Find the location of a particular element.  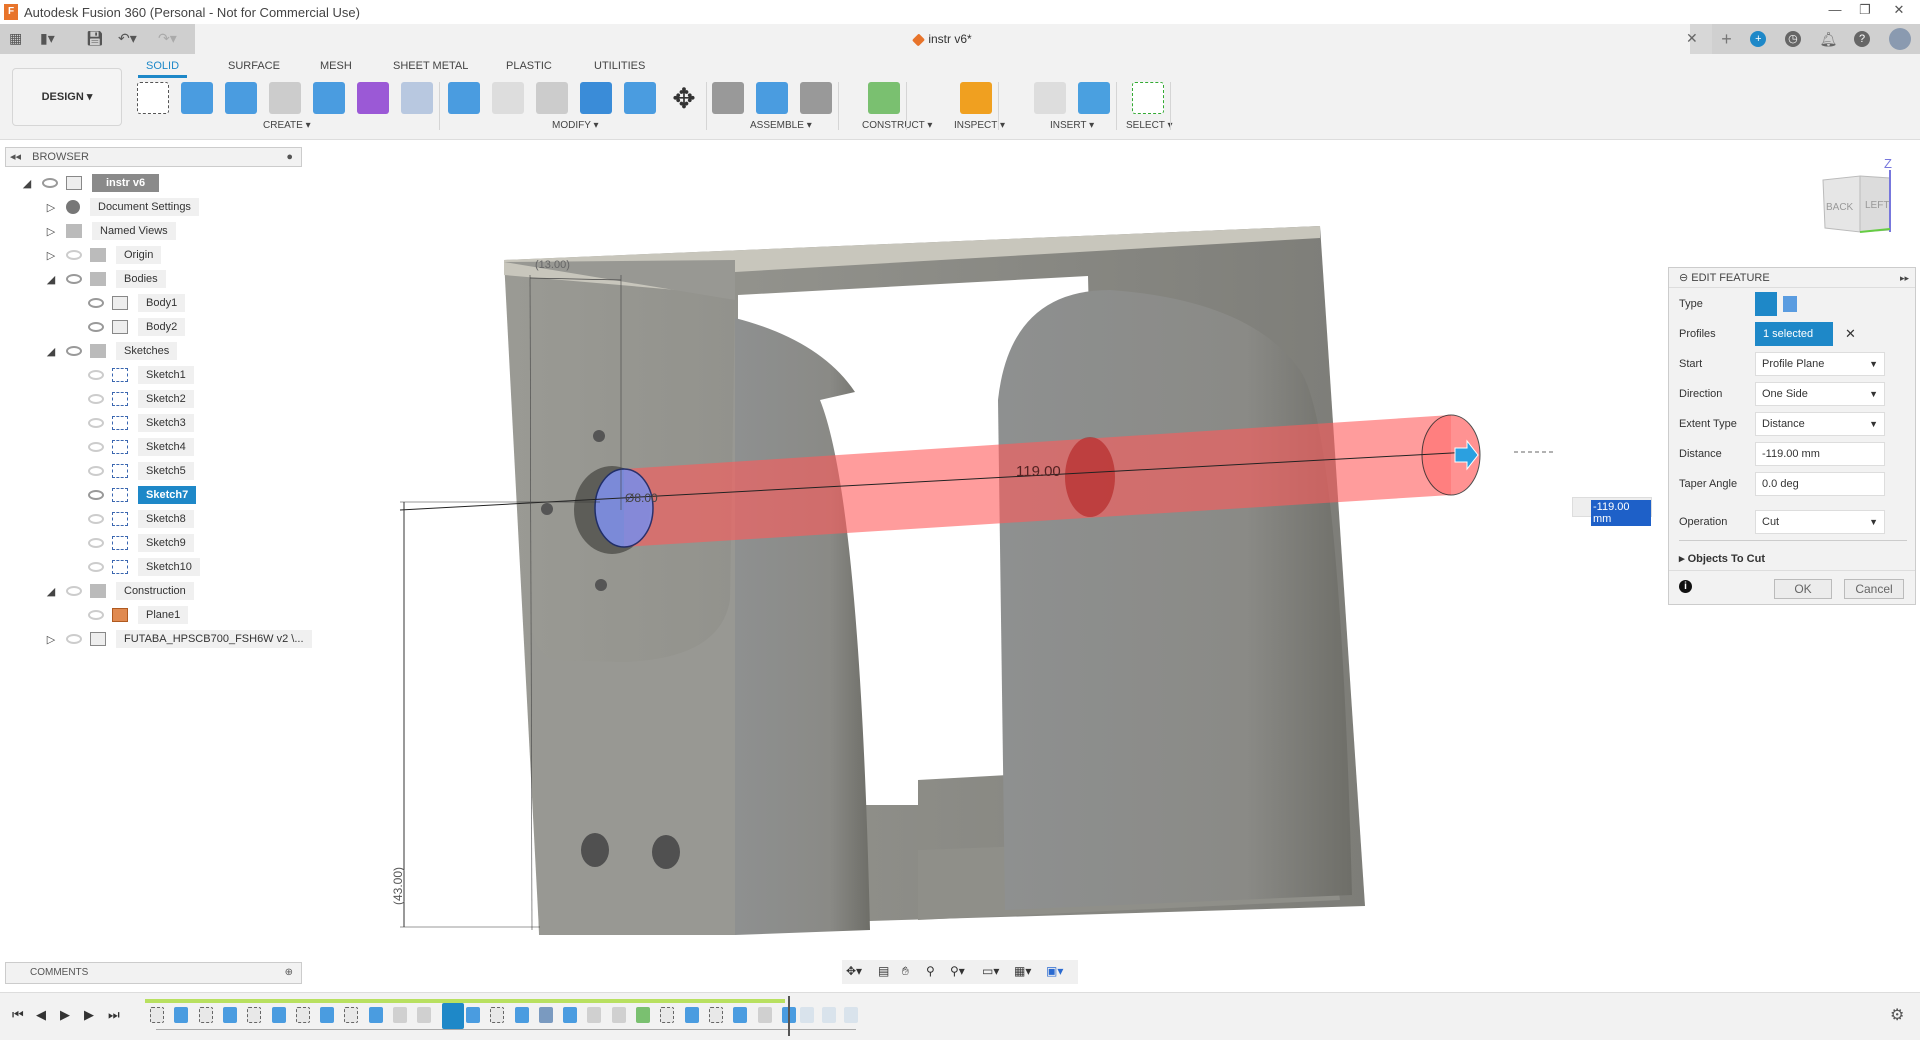

revolve-icon is located at coordinates (241, 98).